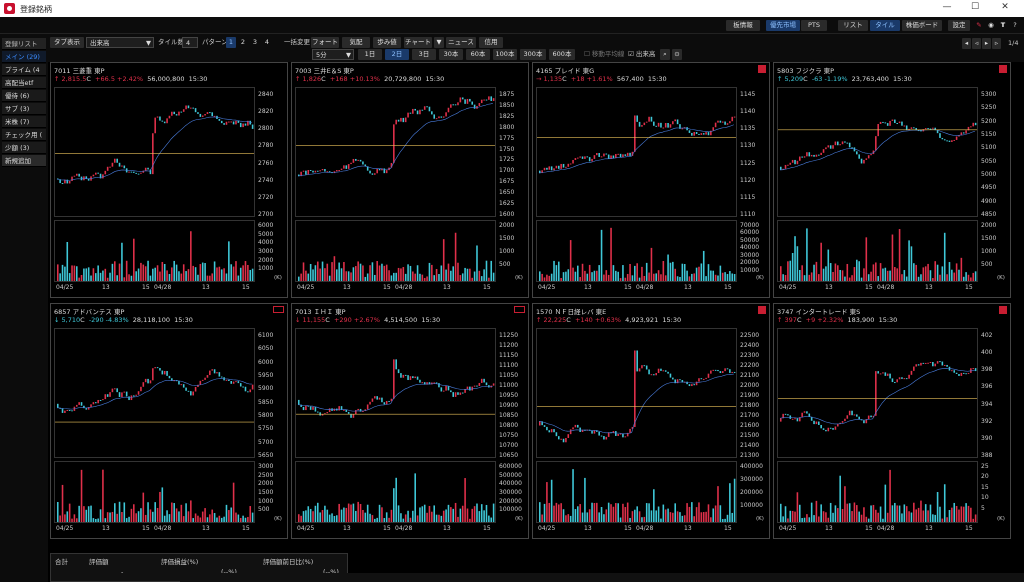 The width and height of the screenshot is (1024, 582). I want to click on pattern-2-button: 2, so click(243, 42).